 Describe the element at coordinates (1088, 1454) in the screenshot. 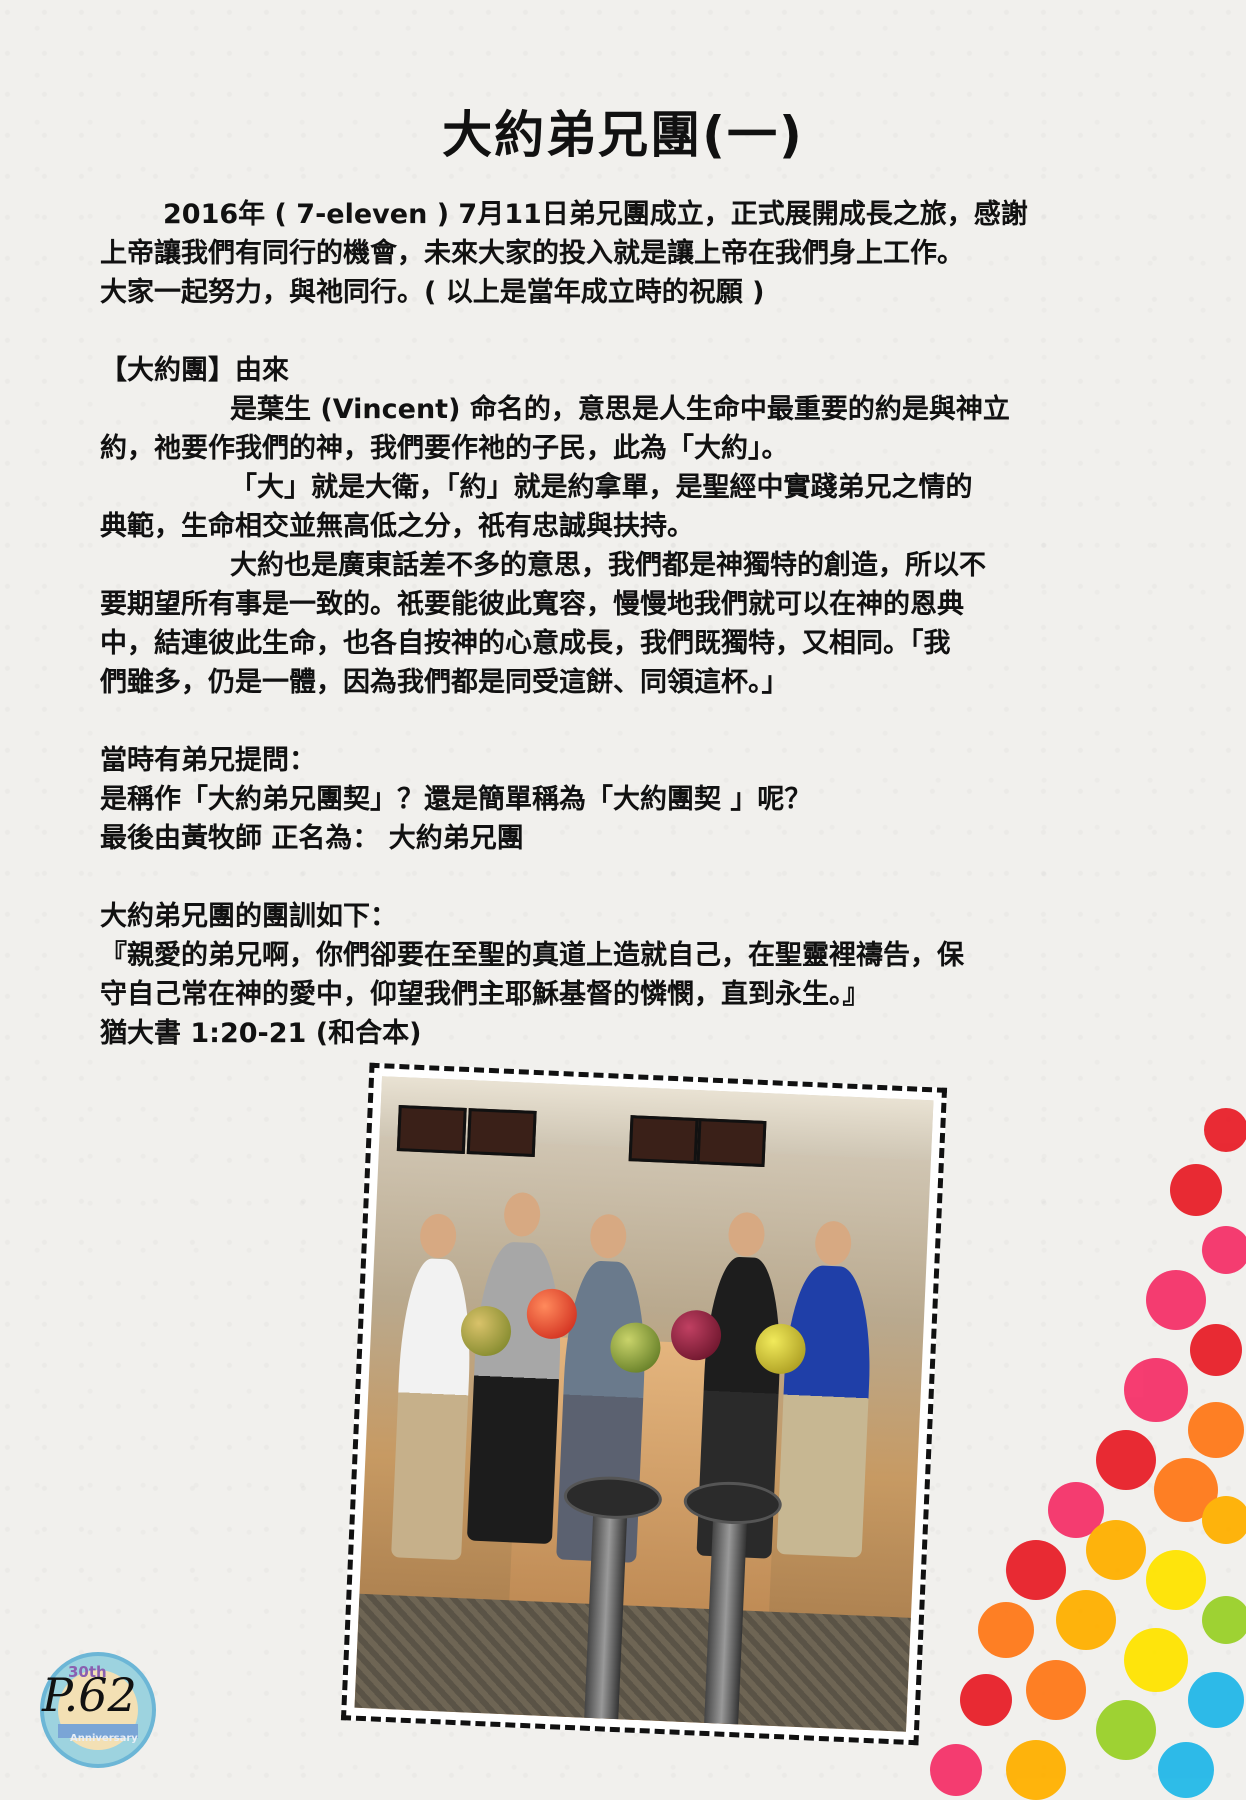

I see `handprint-decoration` at that location.